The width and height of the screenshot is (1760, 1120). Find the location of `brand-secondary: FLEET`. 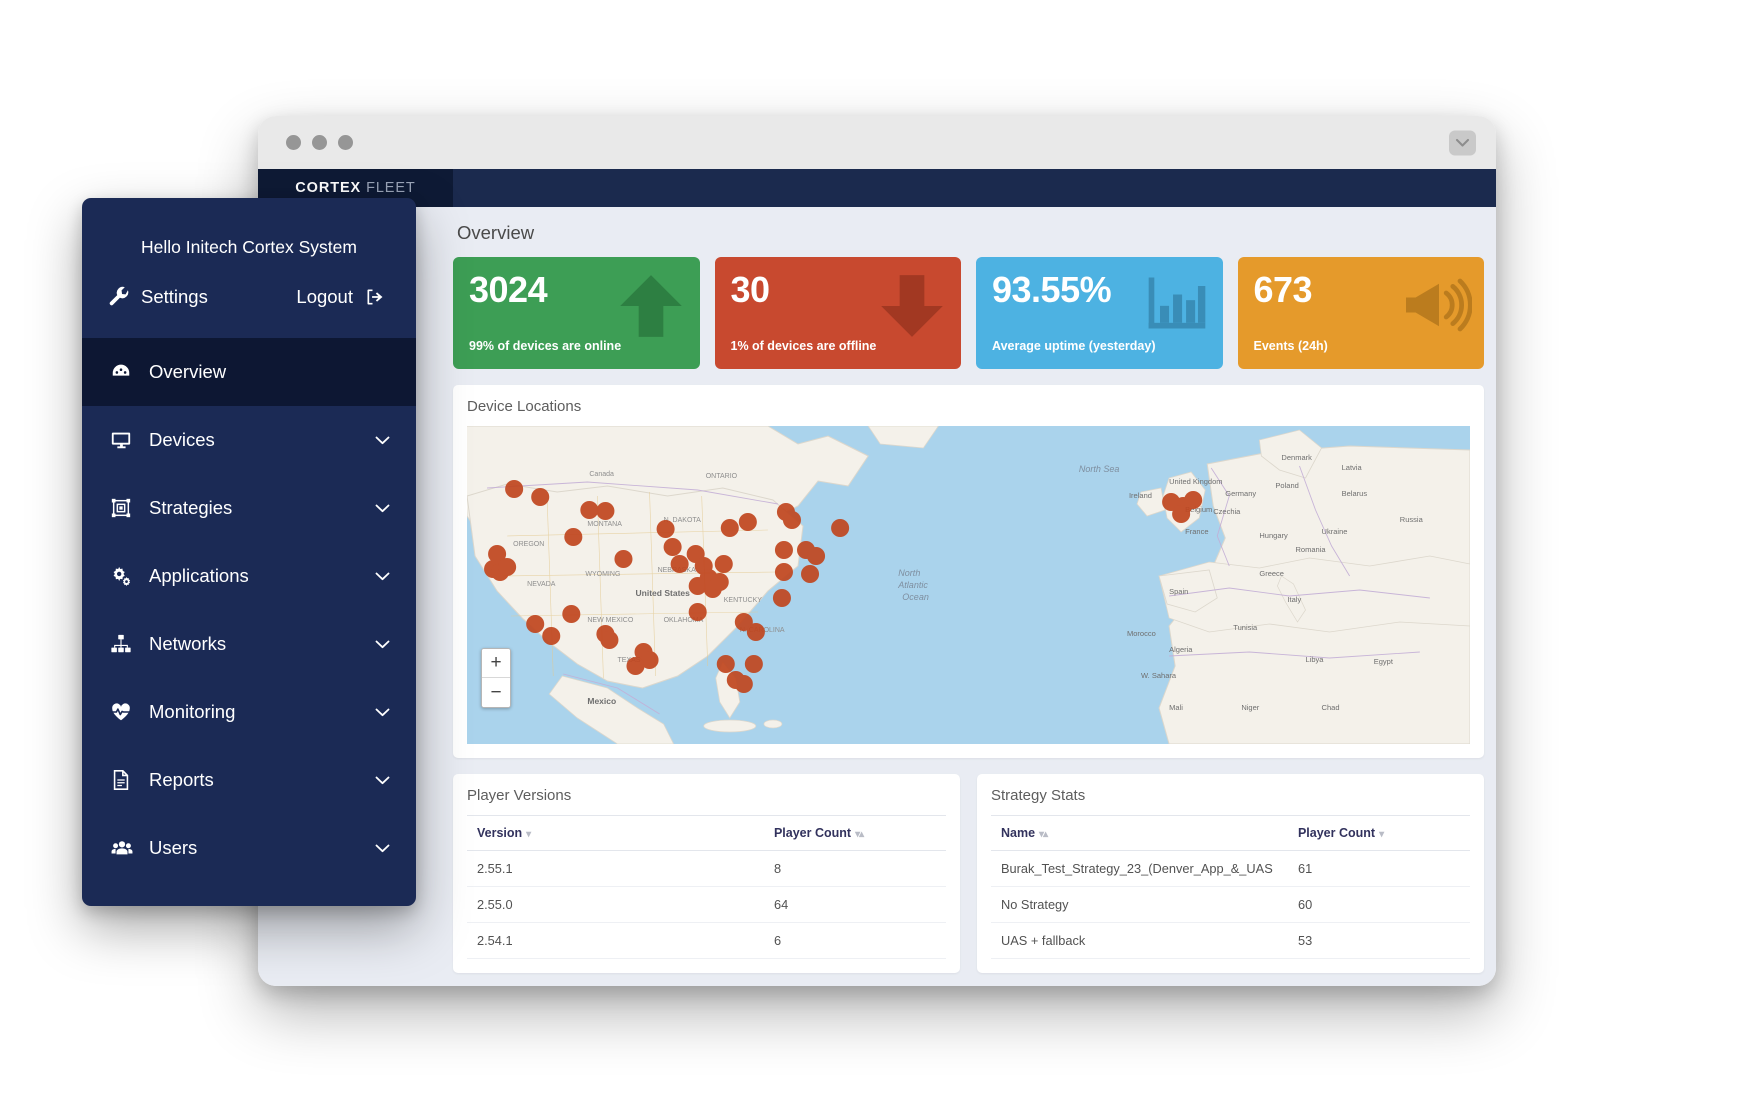

brand-secondary: FLEET is located at coordinates (391, 188).